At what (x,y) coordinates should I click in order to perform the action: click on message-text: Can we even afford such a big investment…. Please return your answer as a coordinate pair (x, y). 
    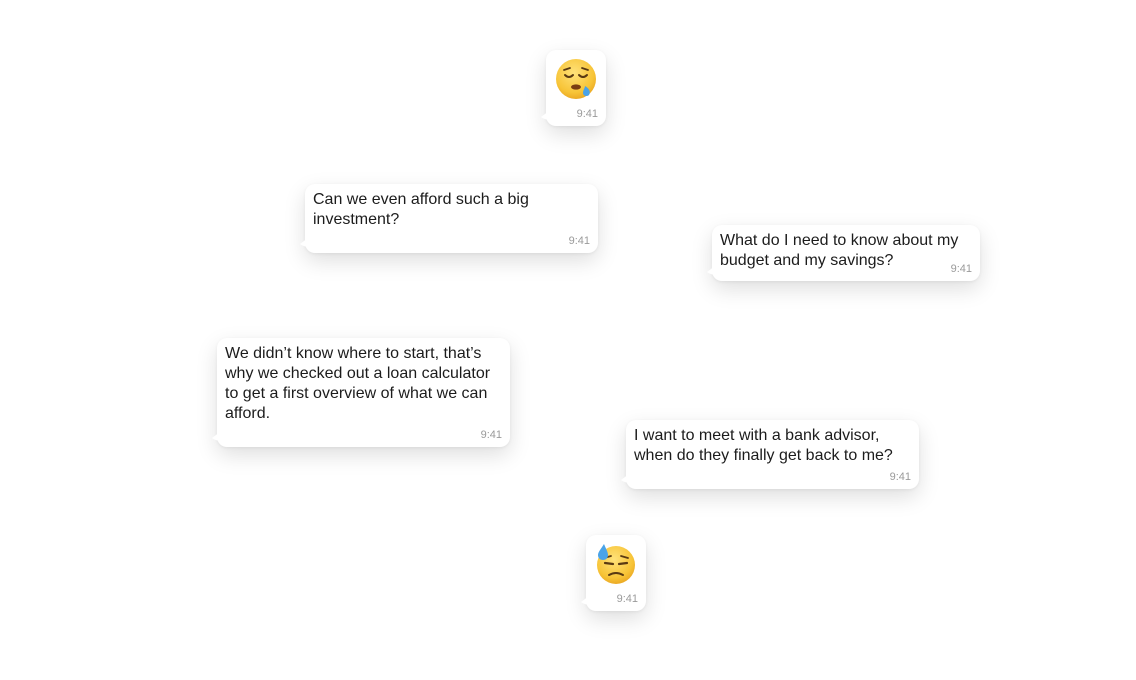
    Looking at the image, I should click on (421, 209).